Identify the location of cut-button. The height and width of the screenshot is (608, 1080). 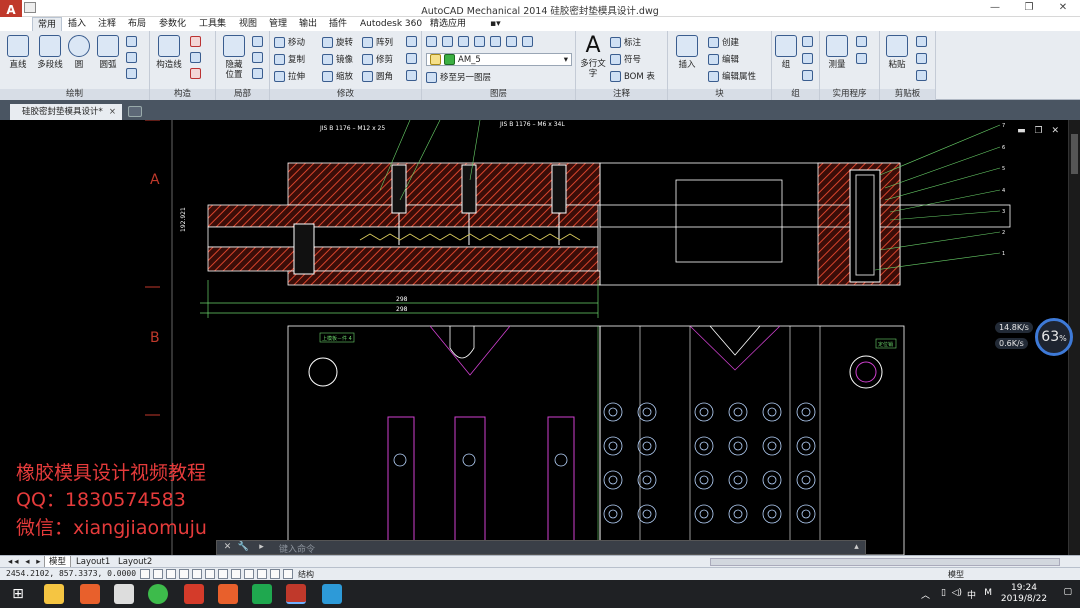
(921, 41).